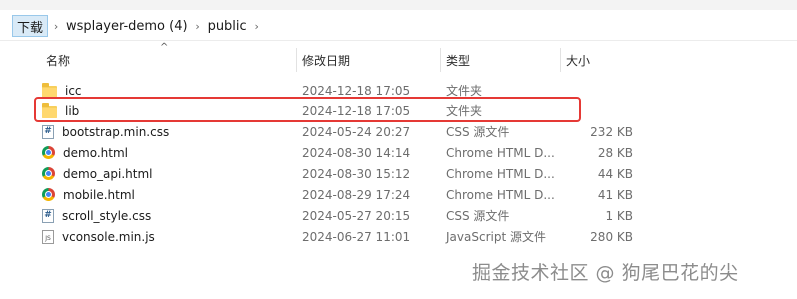  I want to click on file-name-cell: mobile.html, so click(88, 195).